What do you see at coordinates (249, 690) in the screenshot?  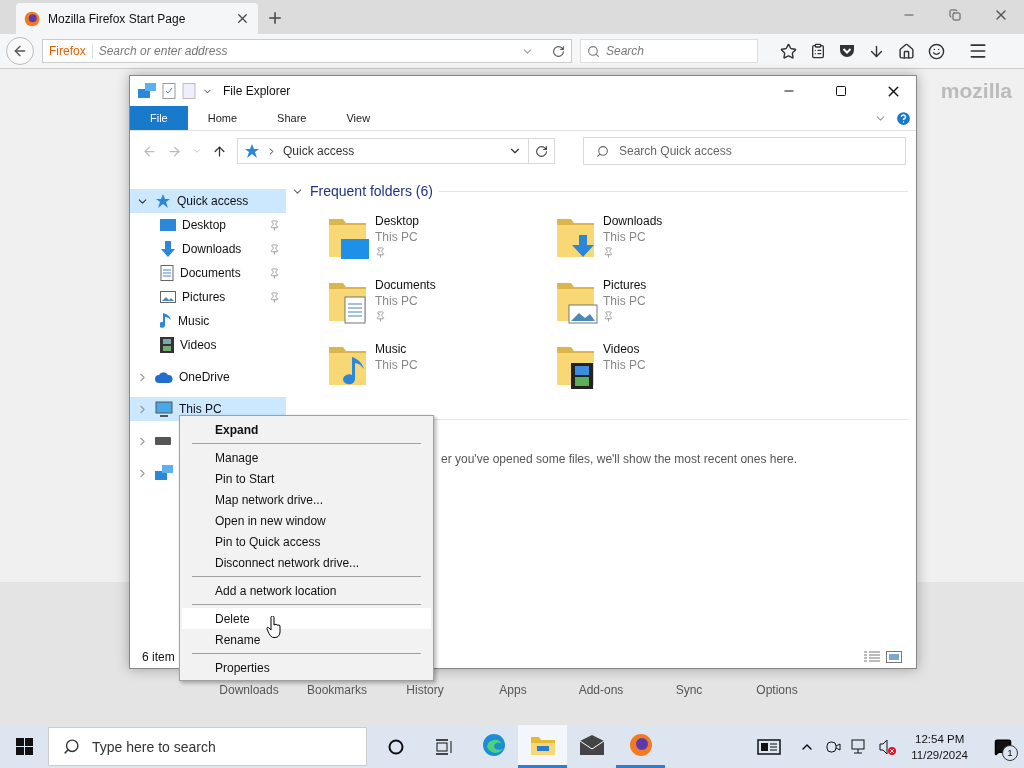 I see `launcher-label: Downloads` at bounding box center [249, 690].